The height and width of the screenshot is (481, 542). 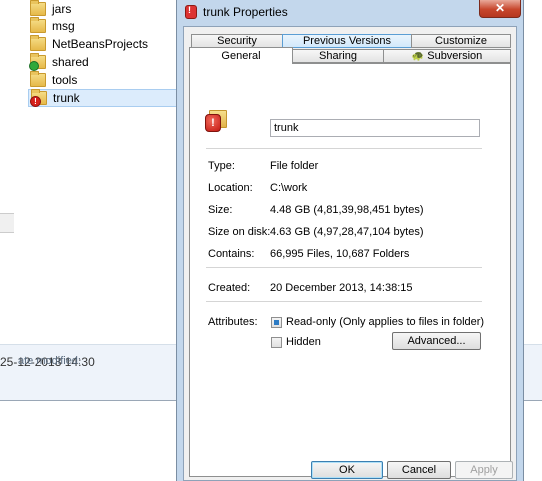 I want to click on tab-subversion: 🐢 Subversion, so click(x=447, y=56).